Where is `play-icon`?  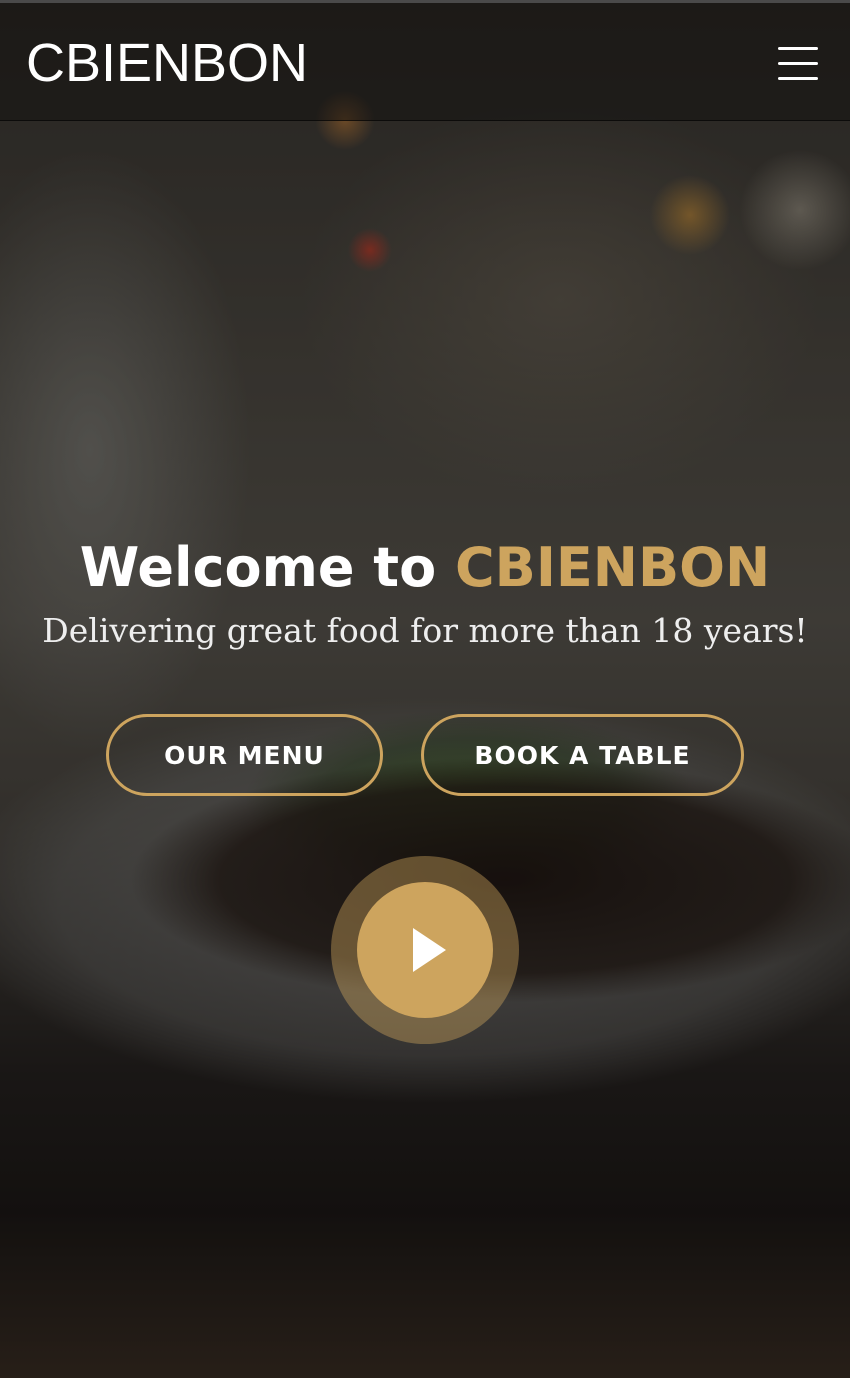 play-icon is located at coordinates (429, 950).